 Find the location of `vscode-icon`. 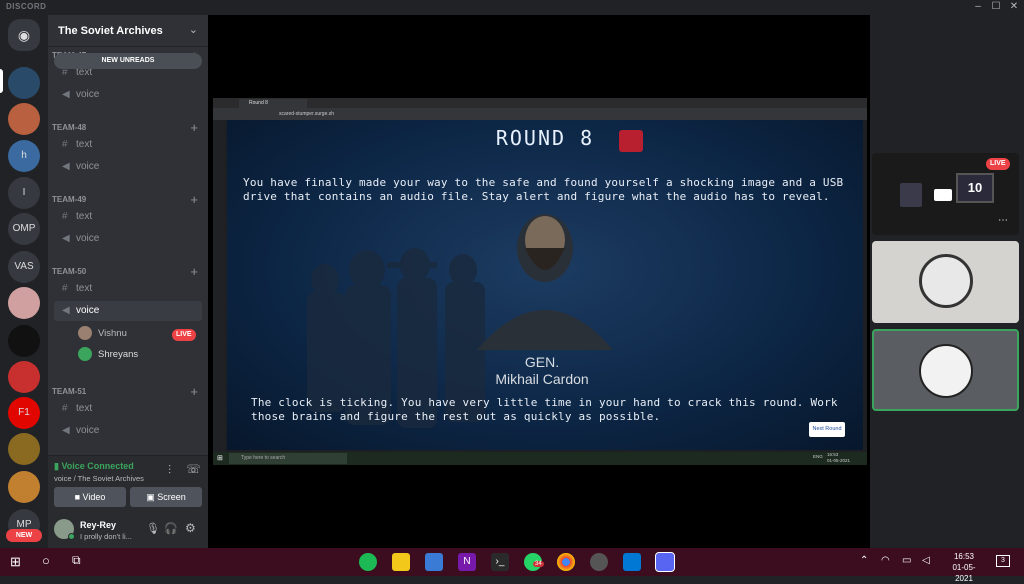

vscode-icon is located at coordinates (632, 562).